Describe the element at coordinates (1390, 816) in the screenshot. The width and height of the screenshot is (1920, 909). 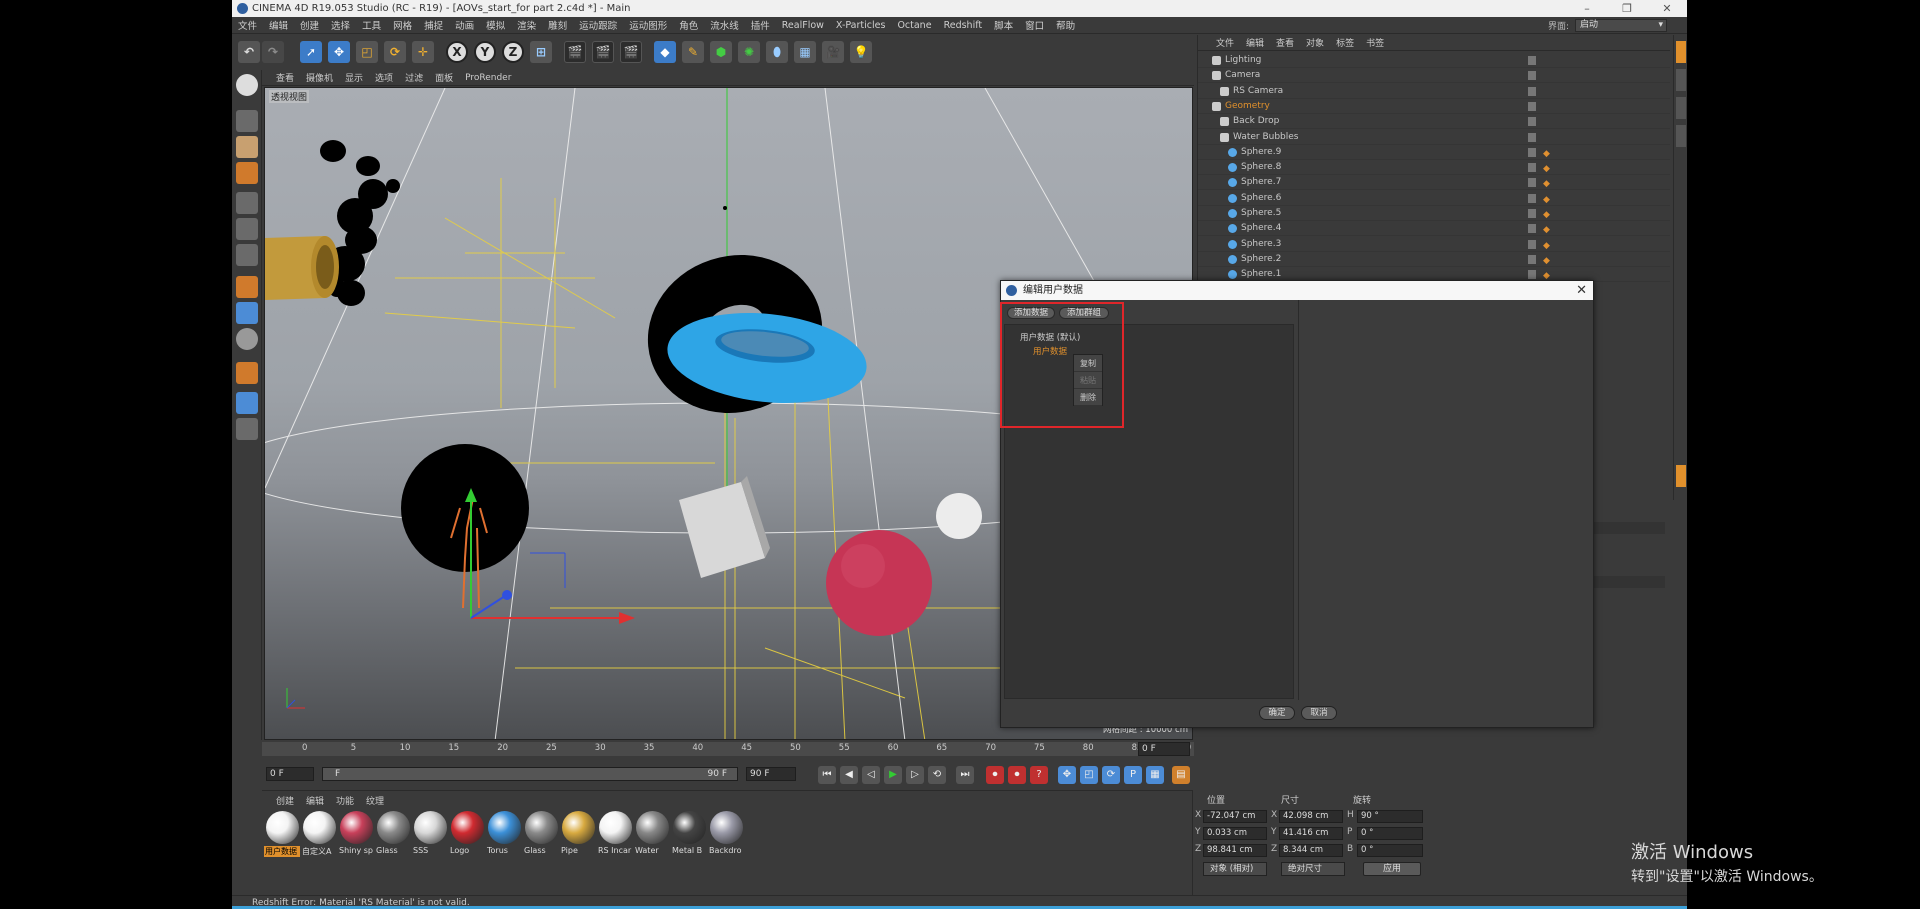
I see `rotation-field: 90 °` at that location.